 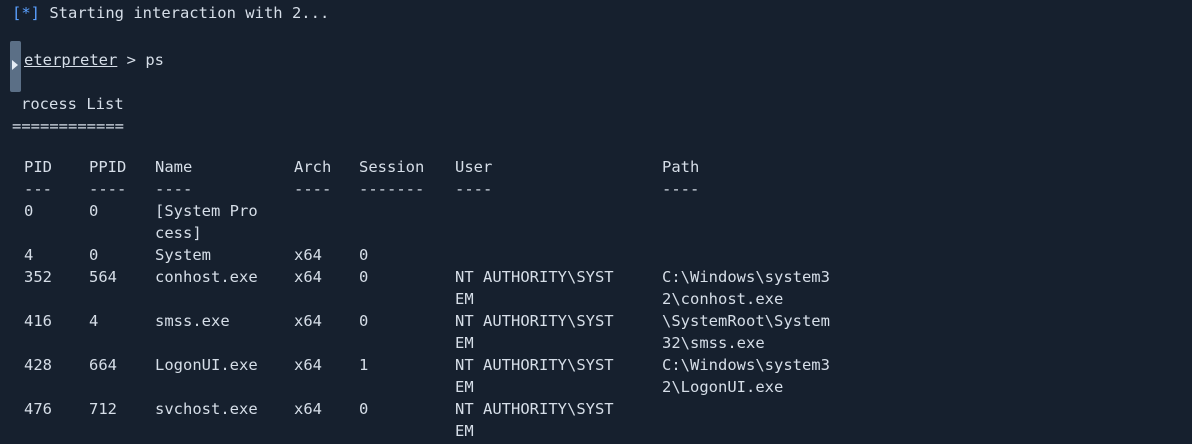 What do you see at coordinates (140, 60) in the screenshot?
I see `ps-command: > ps` at bounding box center [140, 60].